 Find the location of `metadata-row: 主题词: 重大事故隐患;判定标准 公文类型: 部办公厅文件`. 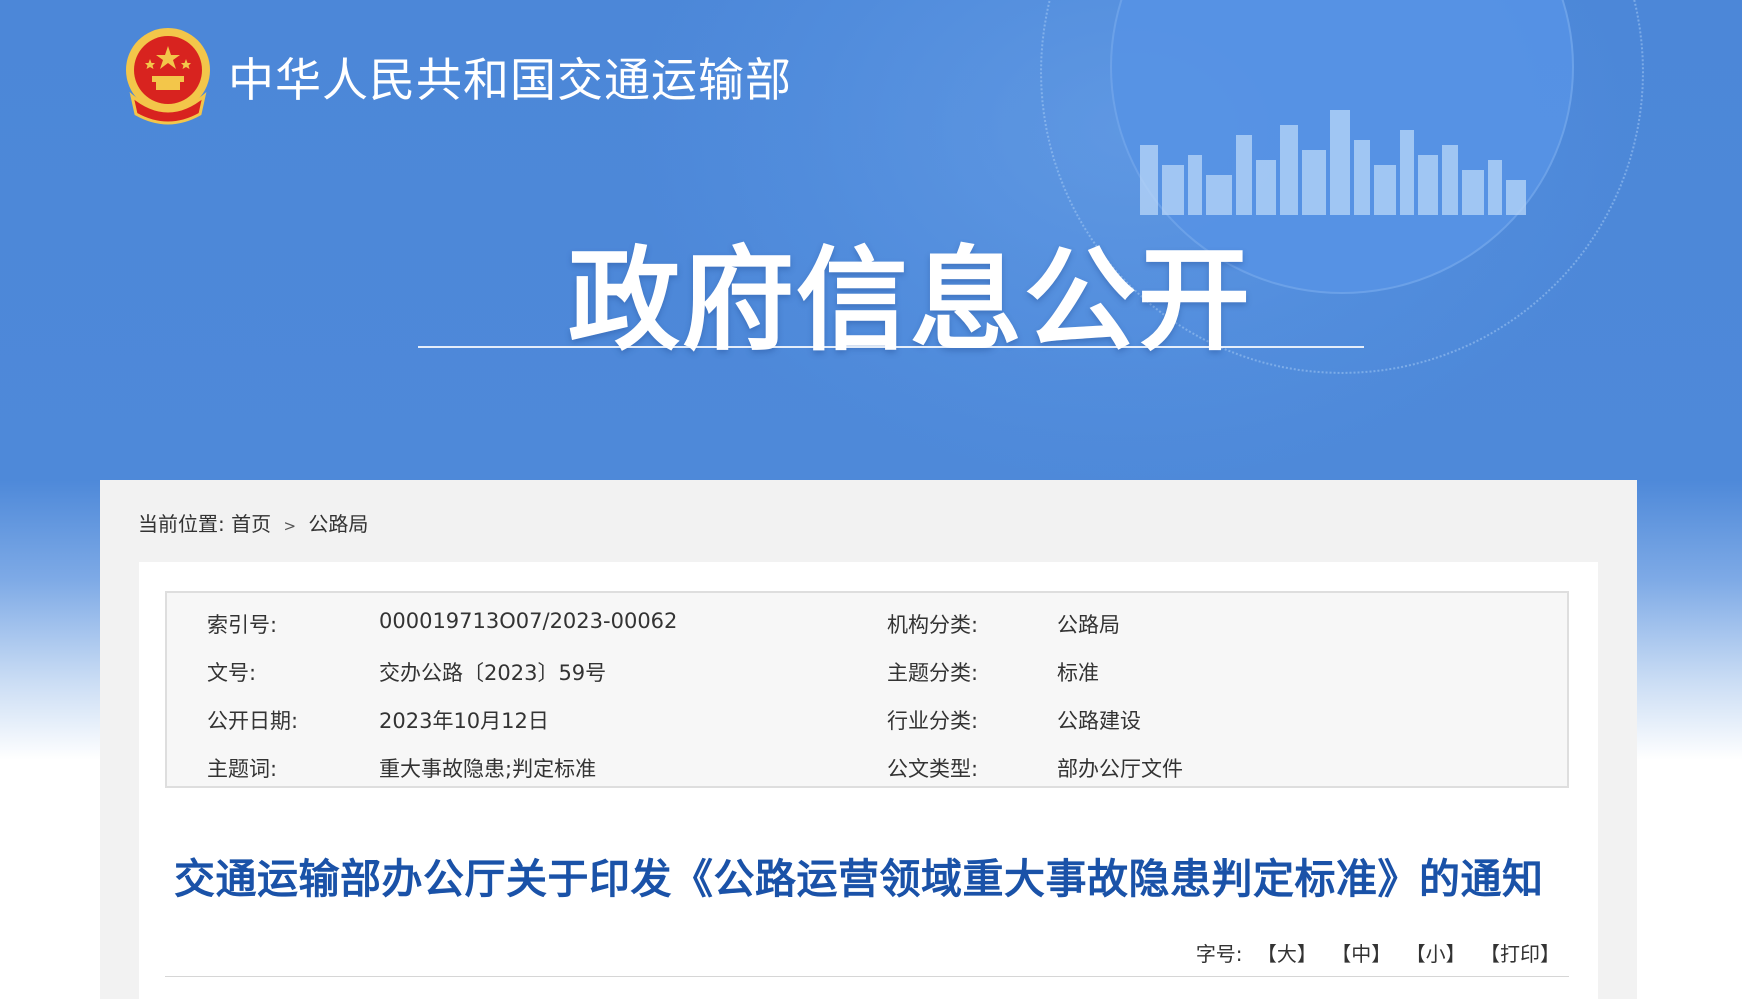

metadata-row: 主题词: 重大事故隐患;判定标准 公文类型: 部办公厅文件 is located at coordinates (867, 767).